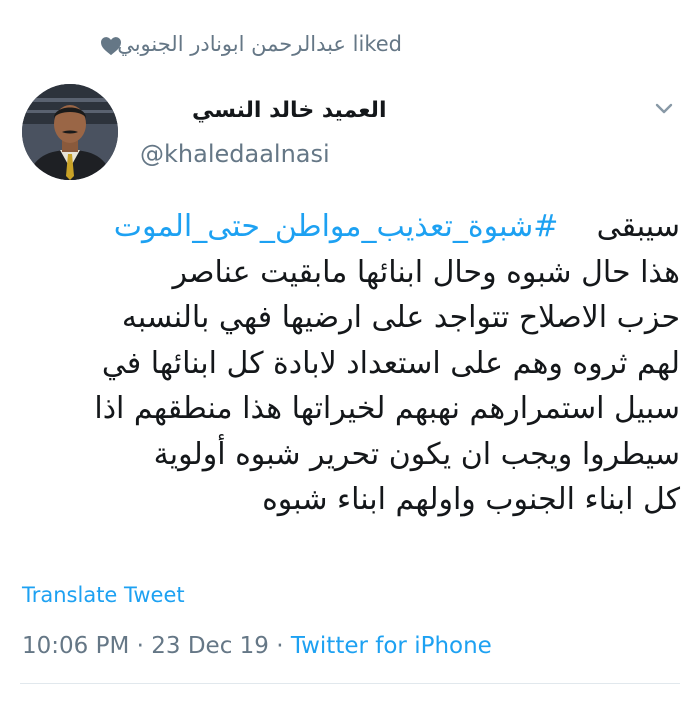 The width and height of the screenshot is (700, 703). Describe the element at coordinates (391, 646) in the screenshot. I see `tweet-source-link: Twitter for iPhone` at that location.